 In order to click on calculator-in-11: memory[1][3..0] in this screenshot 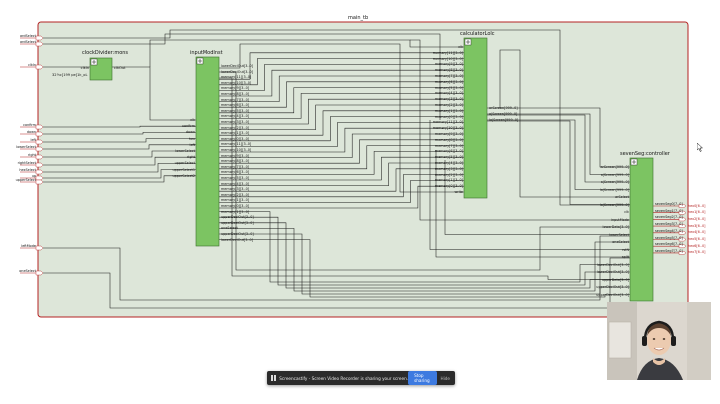, I will do `click(448, 110)`.